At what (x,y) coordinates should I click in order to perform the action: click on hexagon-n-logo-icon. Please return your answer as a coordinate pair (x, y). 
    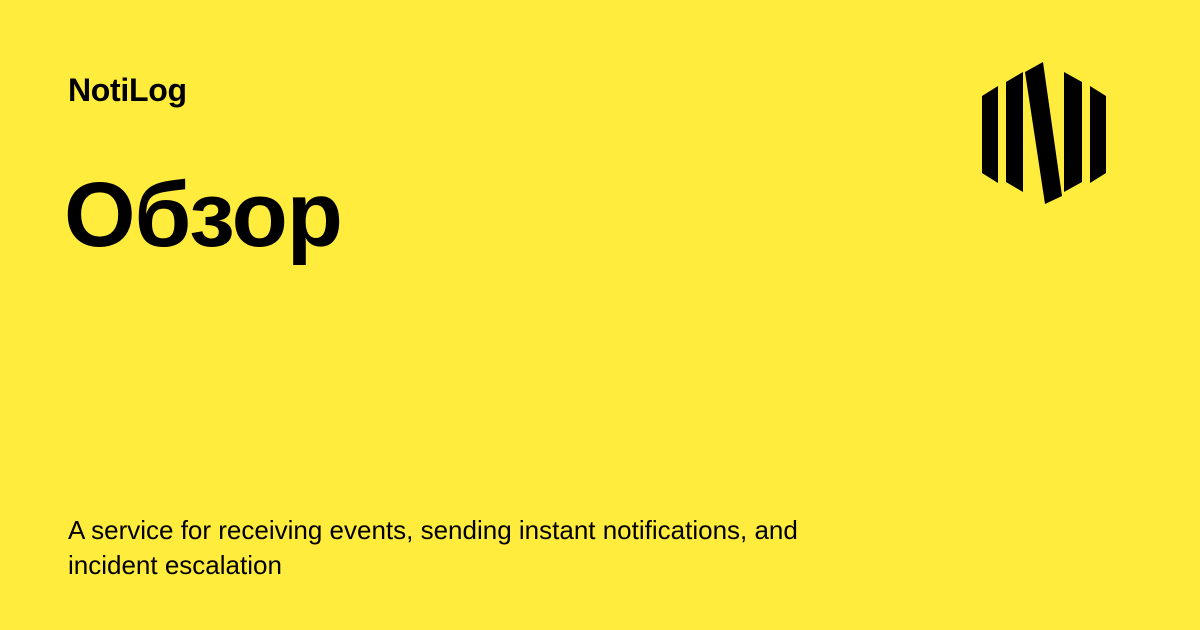
    Looking at the image, I should click on (1044, 132).